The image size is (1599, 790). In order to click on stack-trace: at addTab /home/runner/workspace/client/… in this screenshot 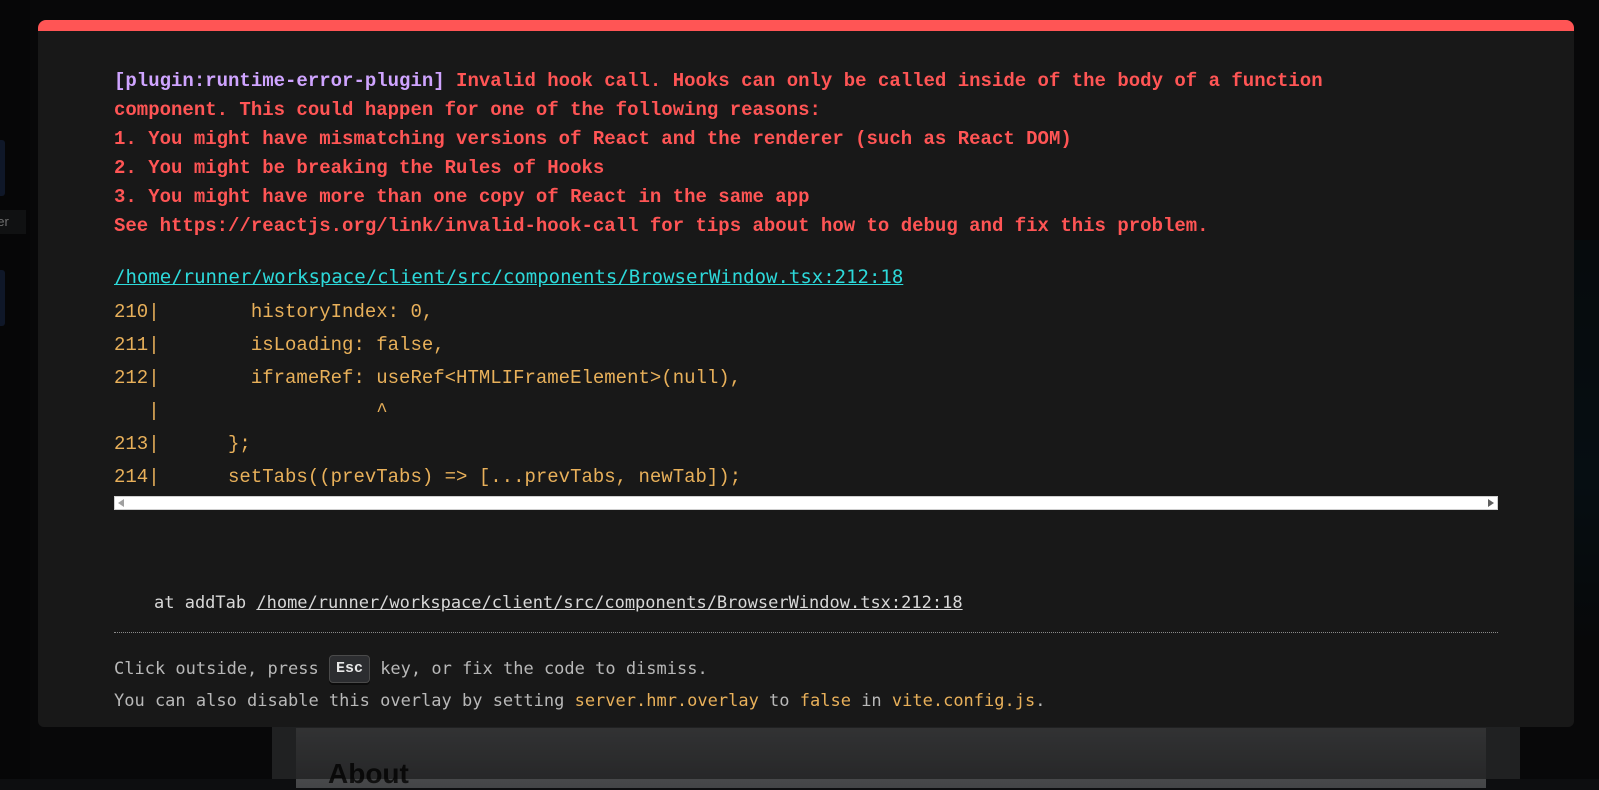, I will do `click(806, 603)`.